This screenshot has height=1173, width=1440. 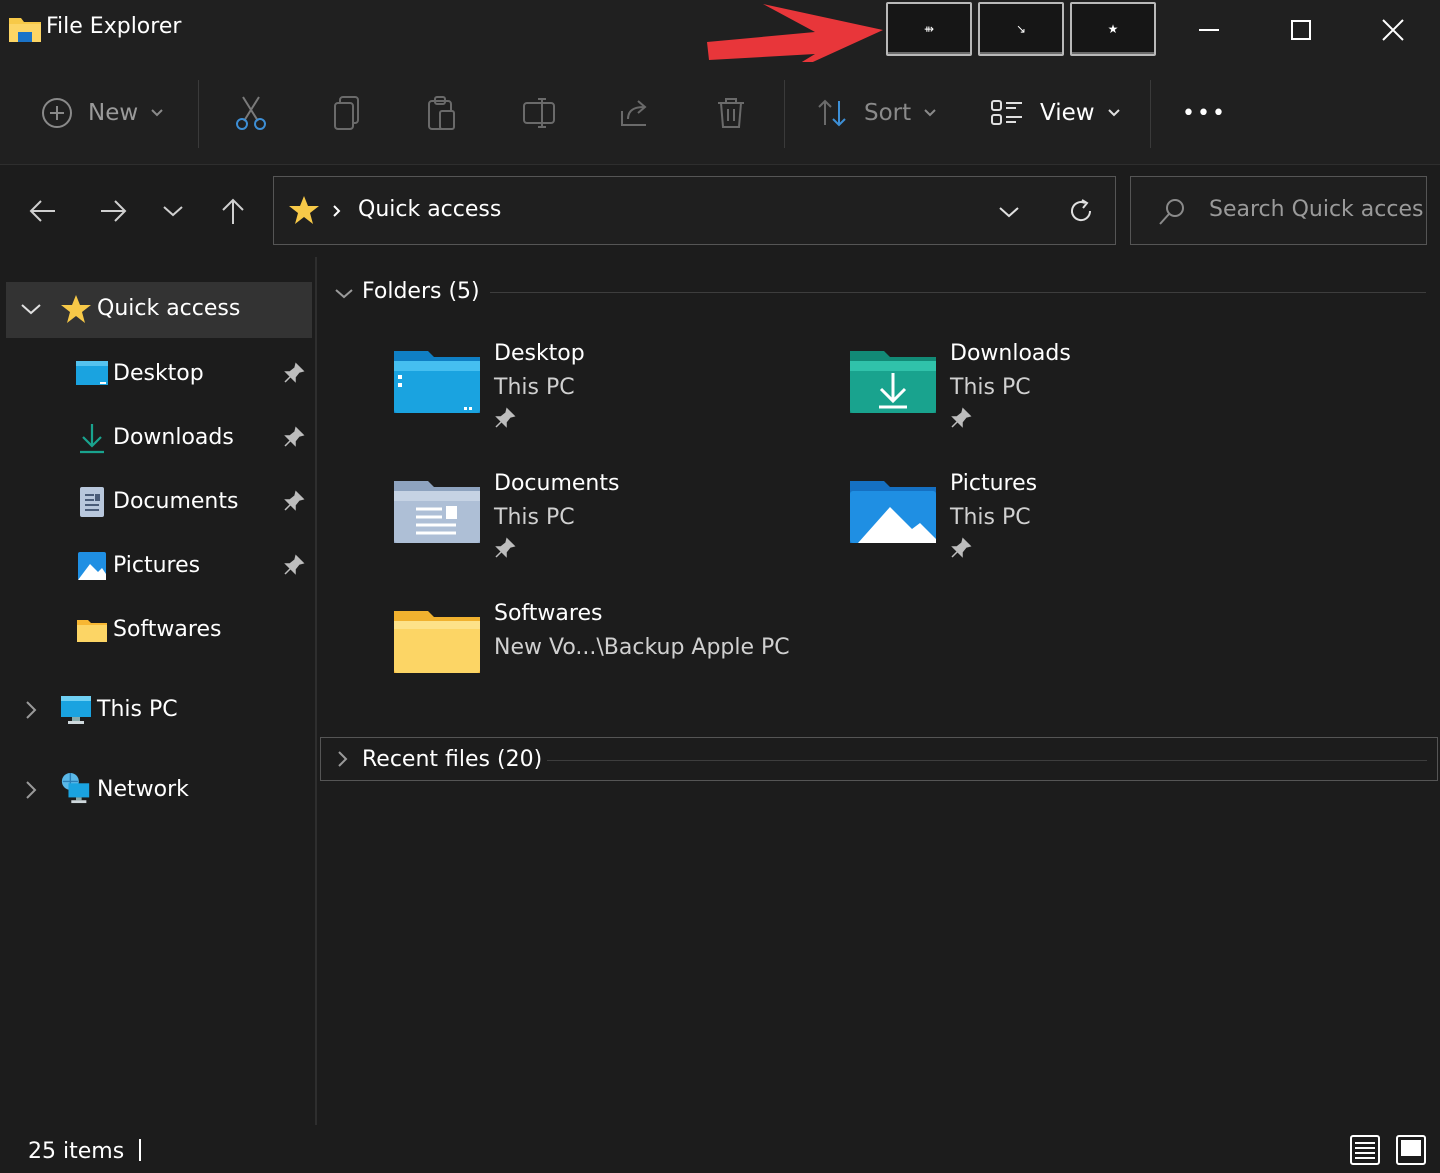 What do you see at coordinates (929, 29) in the screenshot?
I see `pin-button: ⇻` at bounding box center [929, 29].